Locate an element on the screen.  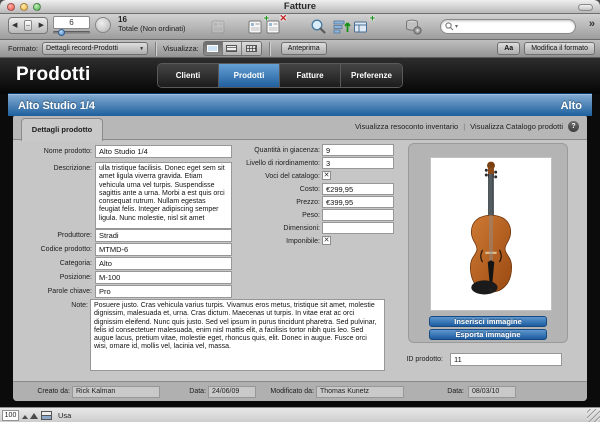
zoom-level-field: 100 is located at coordinates (10, 415).